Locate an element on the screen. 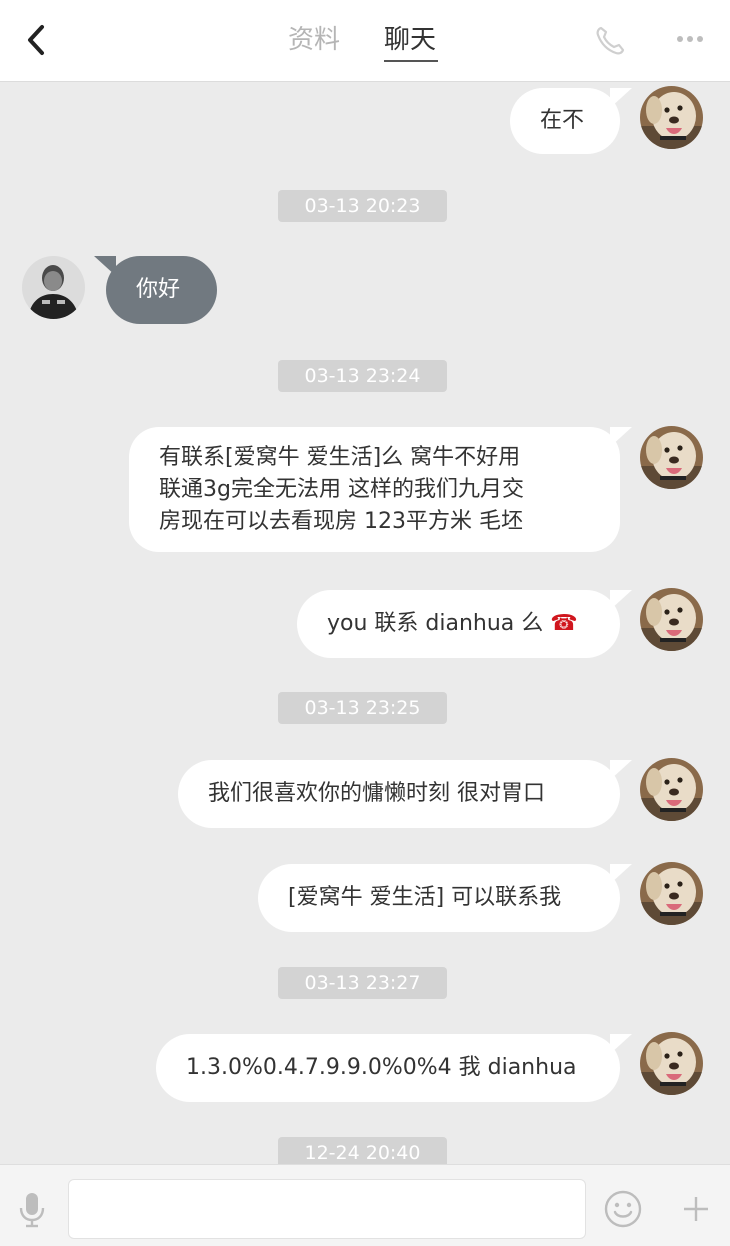 The width and height of the screenshot is (730, 1246). message-text: 你好 is located at coordinates (158, 289).